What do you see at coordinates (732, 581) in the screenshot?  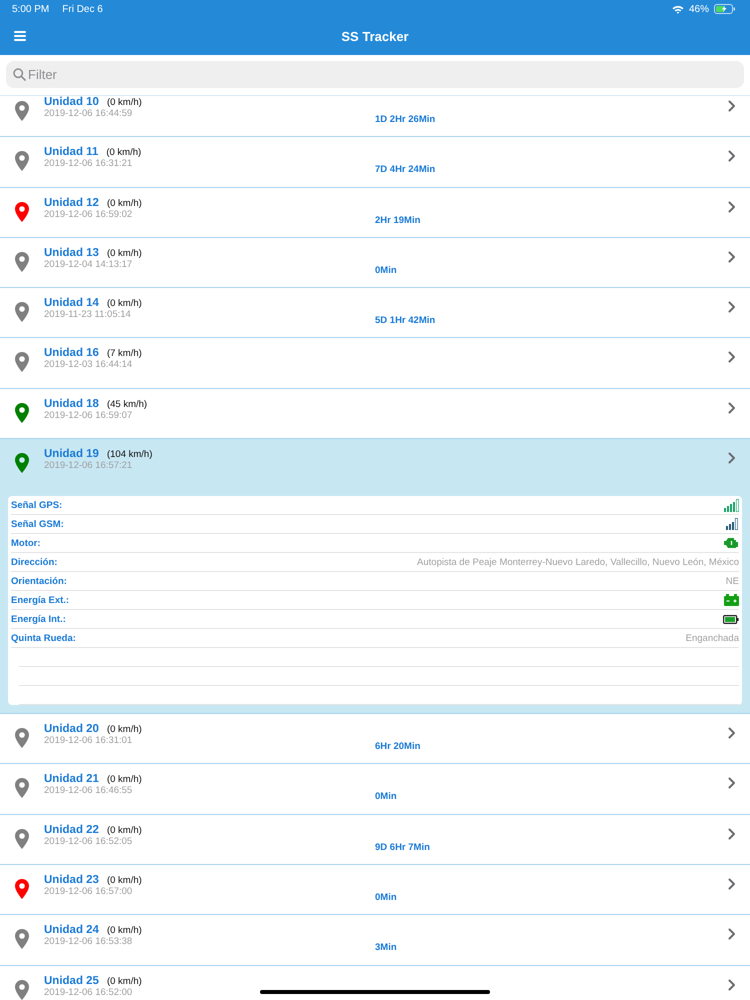 I see `detail-value: NE` at bounding box center [732, 581].